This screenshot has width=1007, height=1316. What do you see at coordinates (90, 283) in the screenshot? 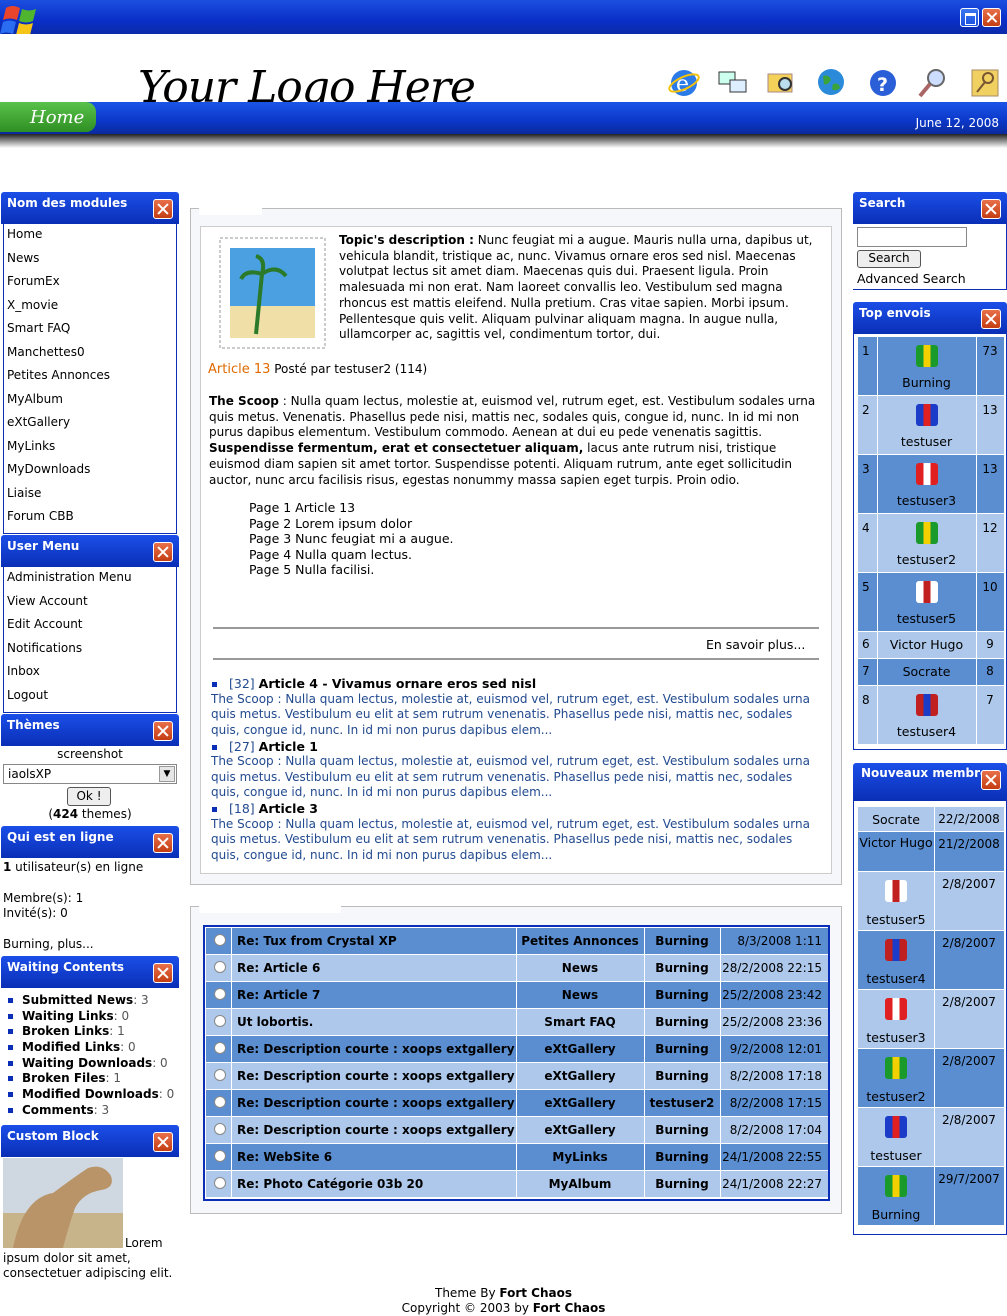
I see `module-link: ForumEx` at bounding box center [90, 283].